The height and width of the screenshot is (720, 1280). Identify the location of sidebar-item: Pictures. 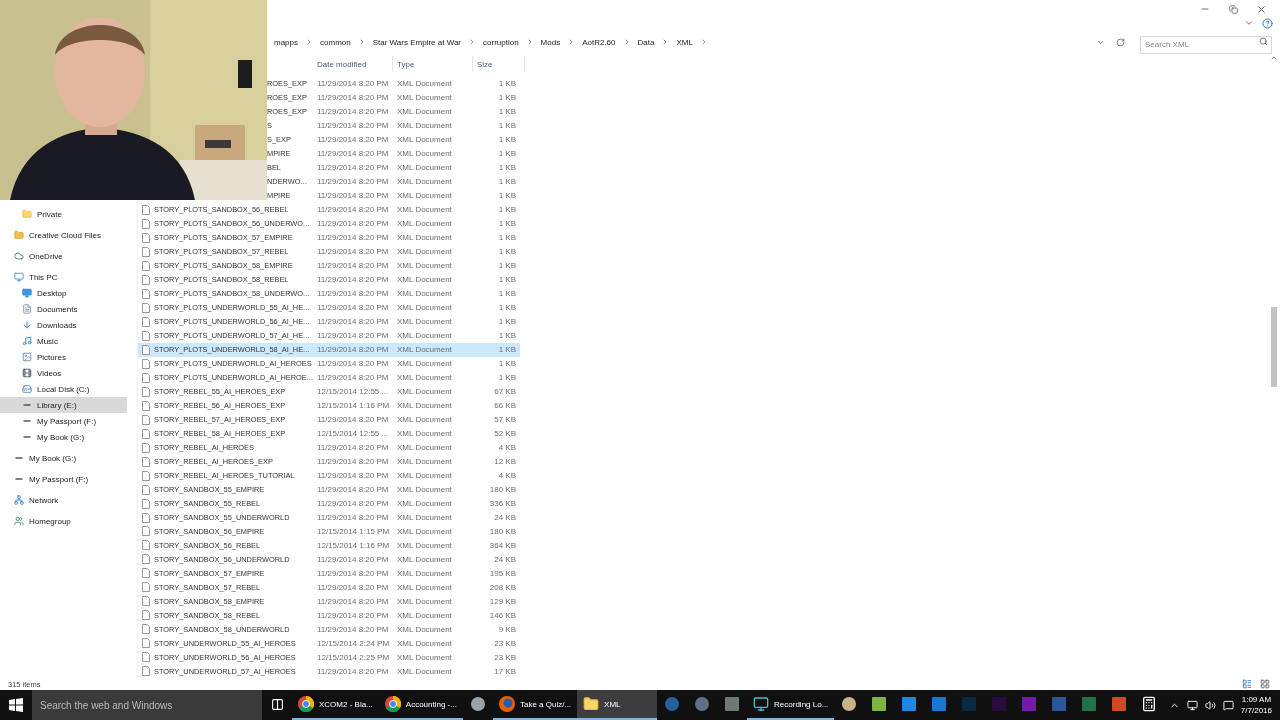
(63, 357).